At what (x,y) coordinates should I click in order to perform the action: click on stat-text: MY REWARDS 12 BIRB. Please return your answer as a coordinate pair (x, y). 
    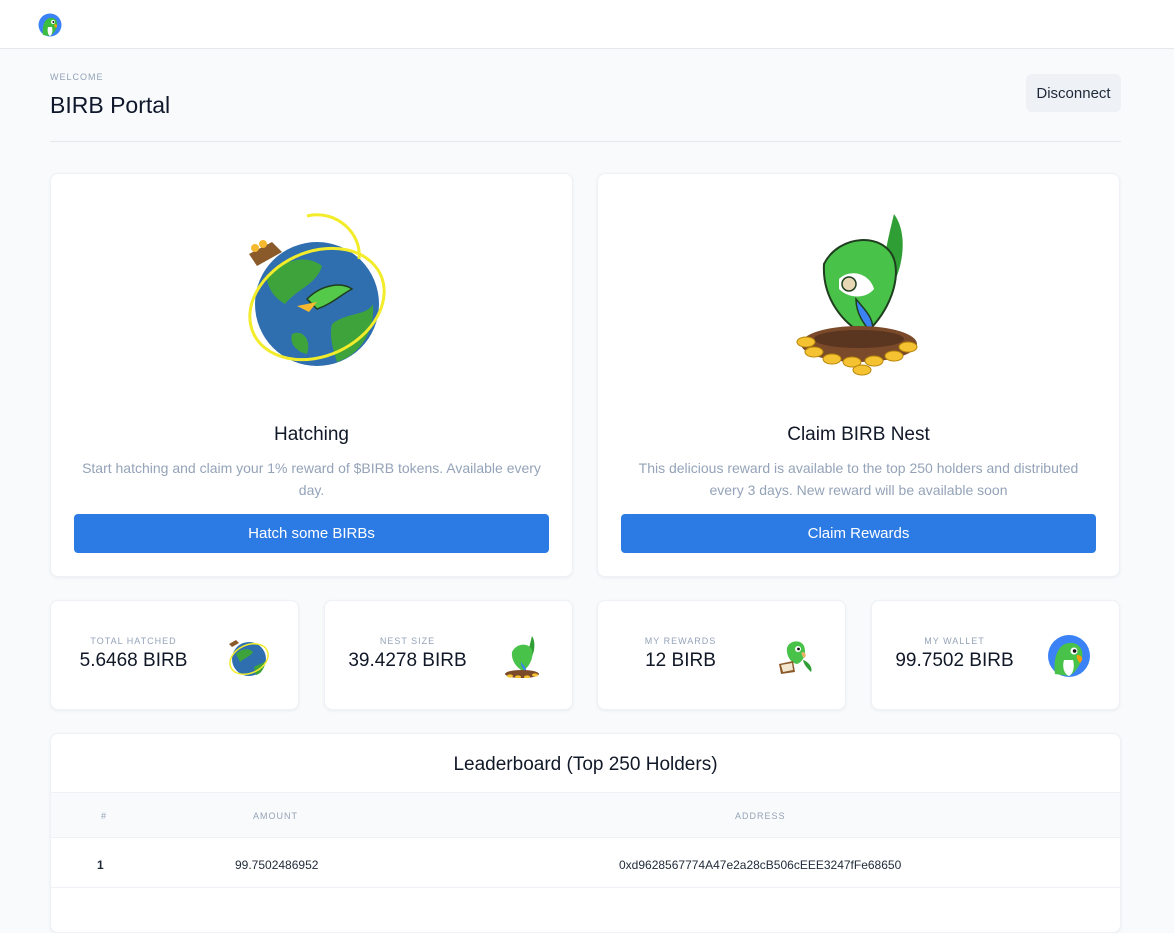
    Looking at the image, I should click on (680, 654).